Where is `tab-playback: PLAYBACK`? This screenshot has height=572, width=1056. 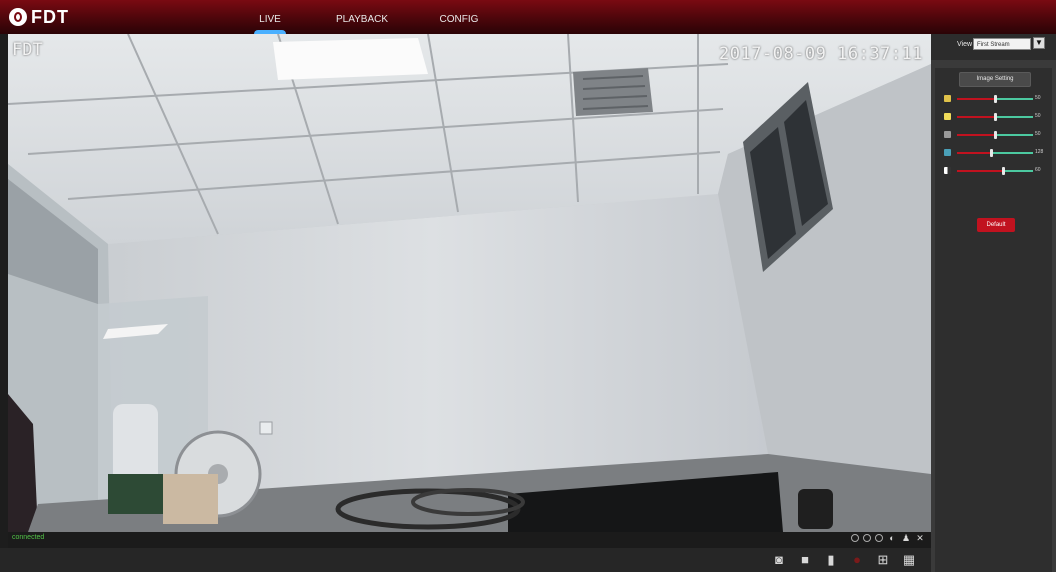 tab-playback: PLAYBACK is located at coordinates (362, 17).